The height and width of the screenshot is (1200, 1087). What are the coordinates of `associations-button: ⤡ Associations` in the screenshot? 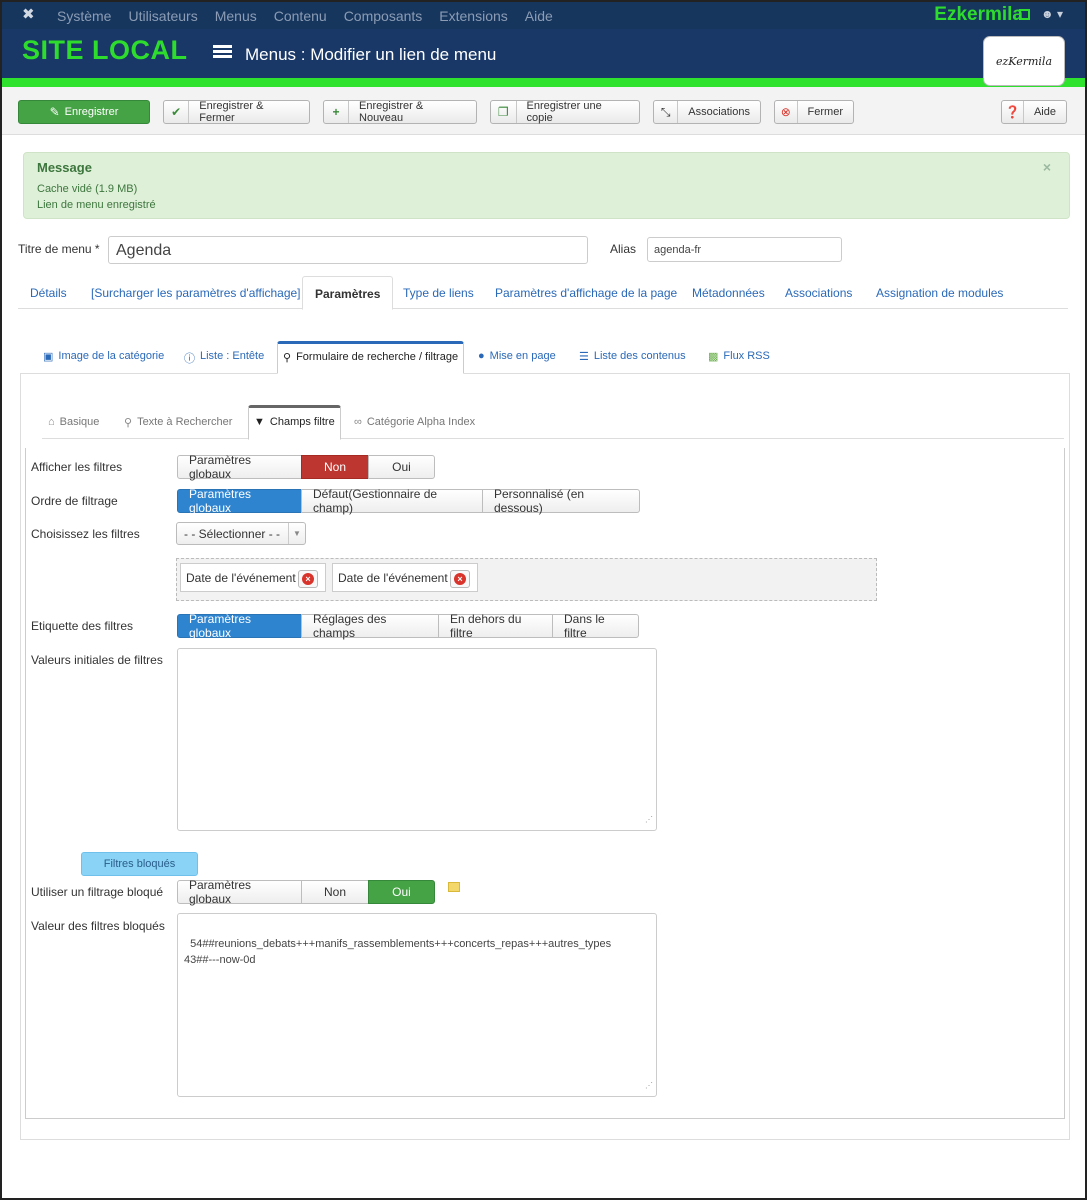 It's located at (707, 112).